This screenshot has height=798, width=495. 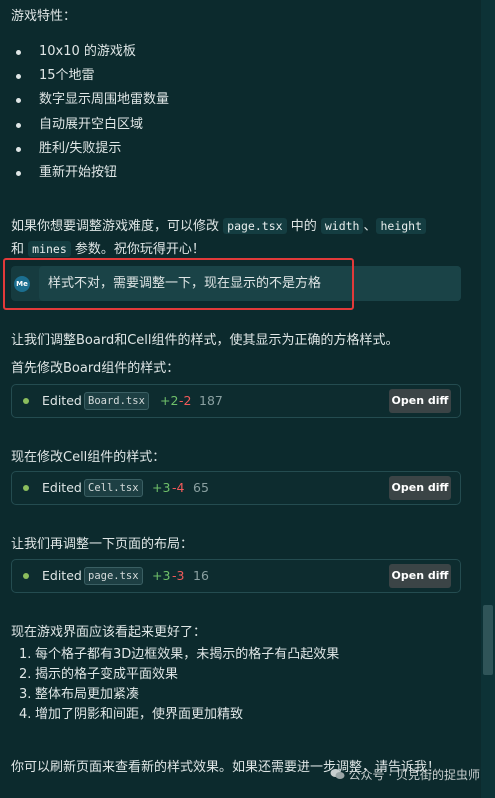 What do you see at coordinates (109, 632) in the screenshot?
I see `reply-text: 现在游戏界面应该看起来更好了：` at bounding box center [109, 632].